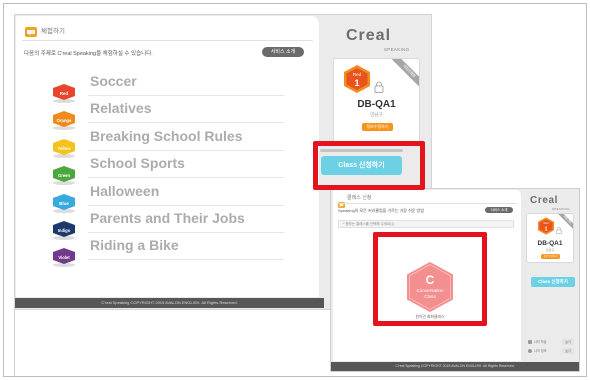 The height and width of the screenshot is (380, 590). Describe the element at coordinates (134, 245) in the screenshot. I see `topic-label: Riding a Bike` at that location.